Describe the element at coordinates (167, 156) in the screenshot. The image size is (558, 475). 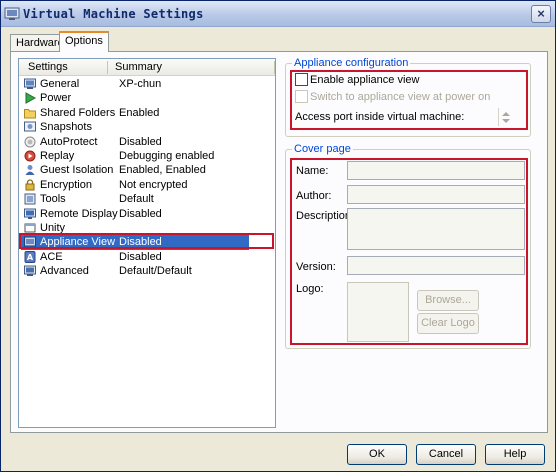
I see `list-item-summary: Debugging enabled` at that location.